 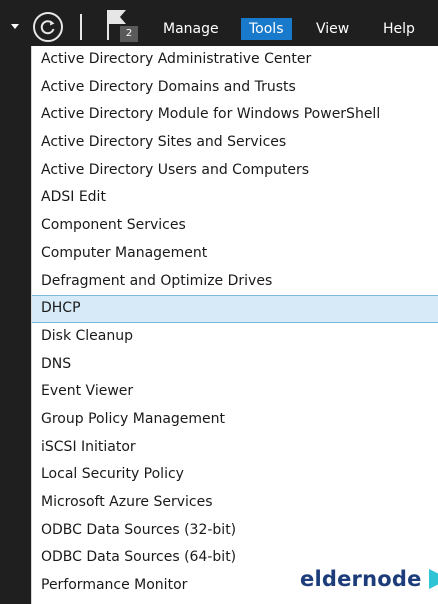 What do you see at coordinates (235, 309) in the screenshot?
I see `menu-item-dhcp: DHCP` at bounding box center [235, 309].